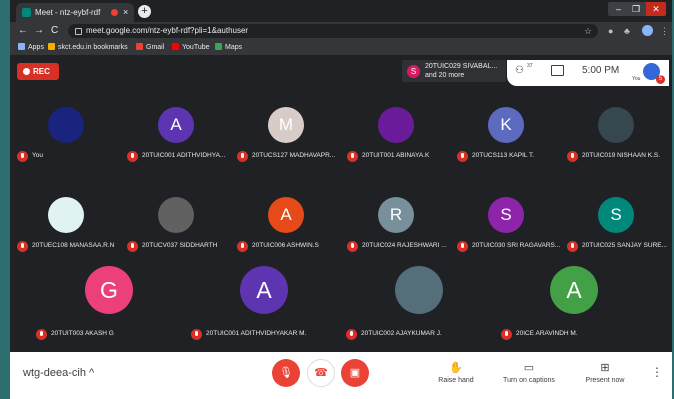 Image resolution: width=674 pixels, height=399 pixels. What do you see at coordinates (397, 148) in the screenshot?
I see `participant-tile: 20TUIT001 ABINAYA.K` at bounding box center [397, 148].